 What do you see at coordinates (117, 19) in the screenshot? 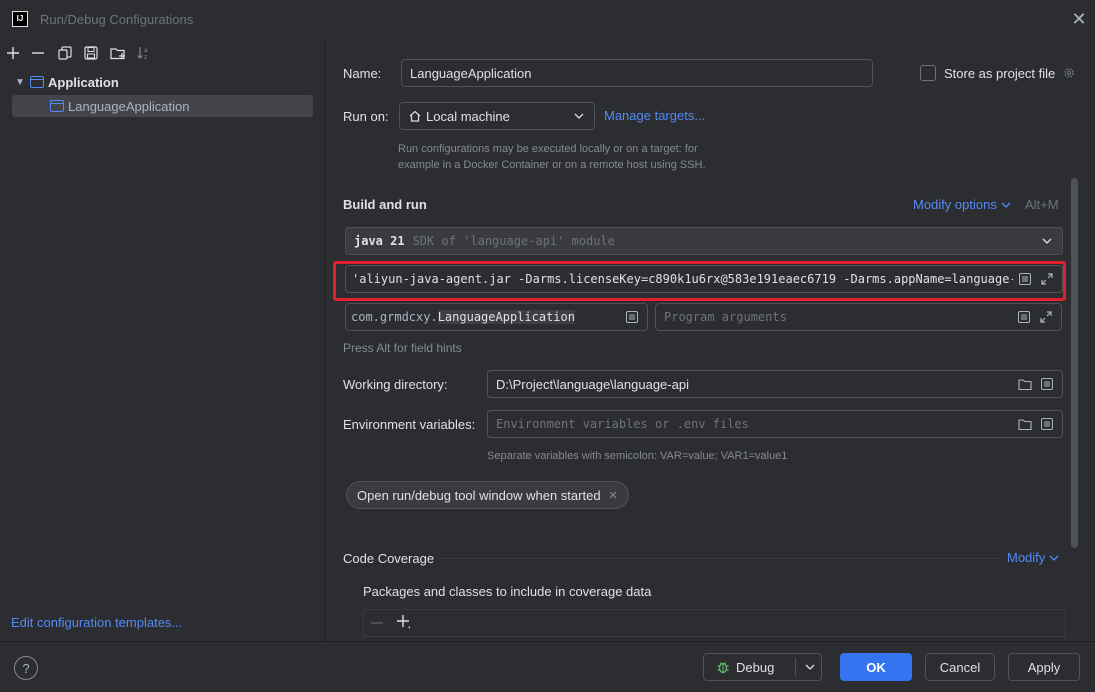
I see `window-title: Run/Debug Configurations` at bounding box center [117, 19].